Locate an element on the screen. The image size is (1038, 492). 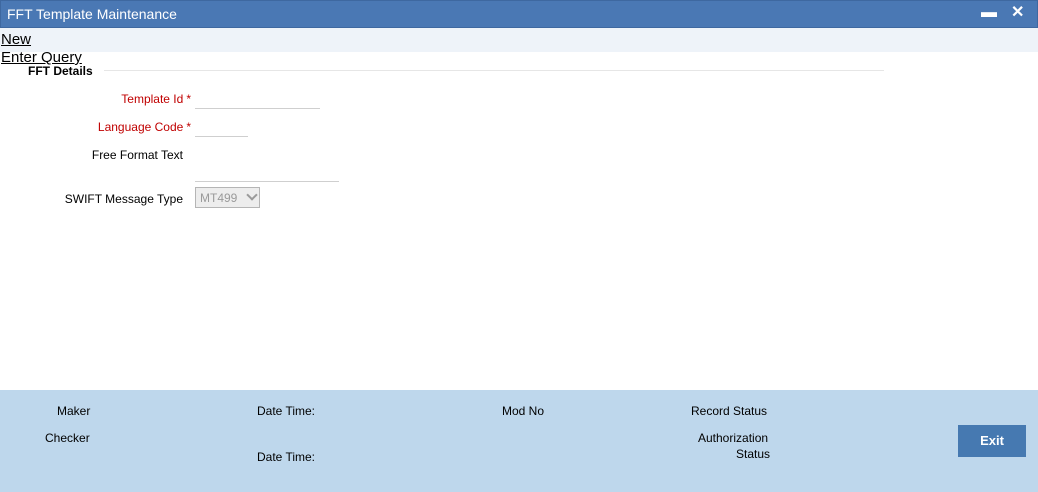
section-title: FFT Details is located at coordinates (60, 71).